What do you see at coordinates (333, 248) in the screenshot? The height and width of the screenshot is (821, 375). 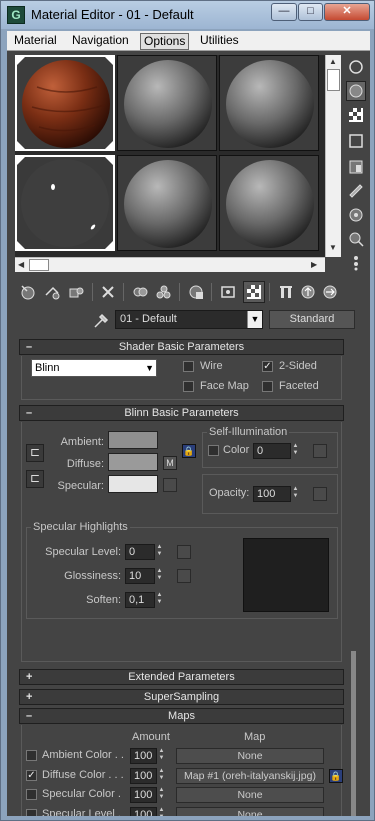 I see `scroll-down-icon: ▼` at bounding box center [333, 248].